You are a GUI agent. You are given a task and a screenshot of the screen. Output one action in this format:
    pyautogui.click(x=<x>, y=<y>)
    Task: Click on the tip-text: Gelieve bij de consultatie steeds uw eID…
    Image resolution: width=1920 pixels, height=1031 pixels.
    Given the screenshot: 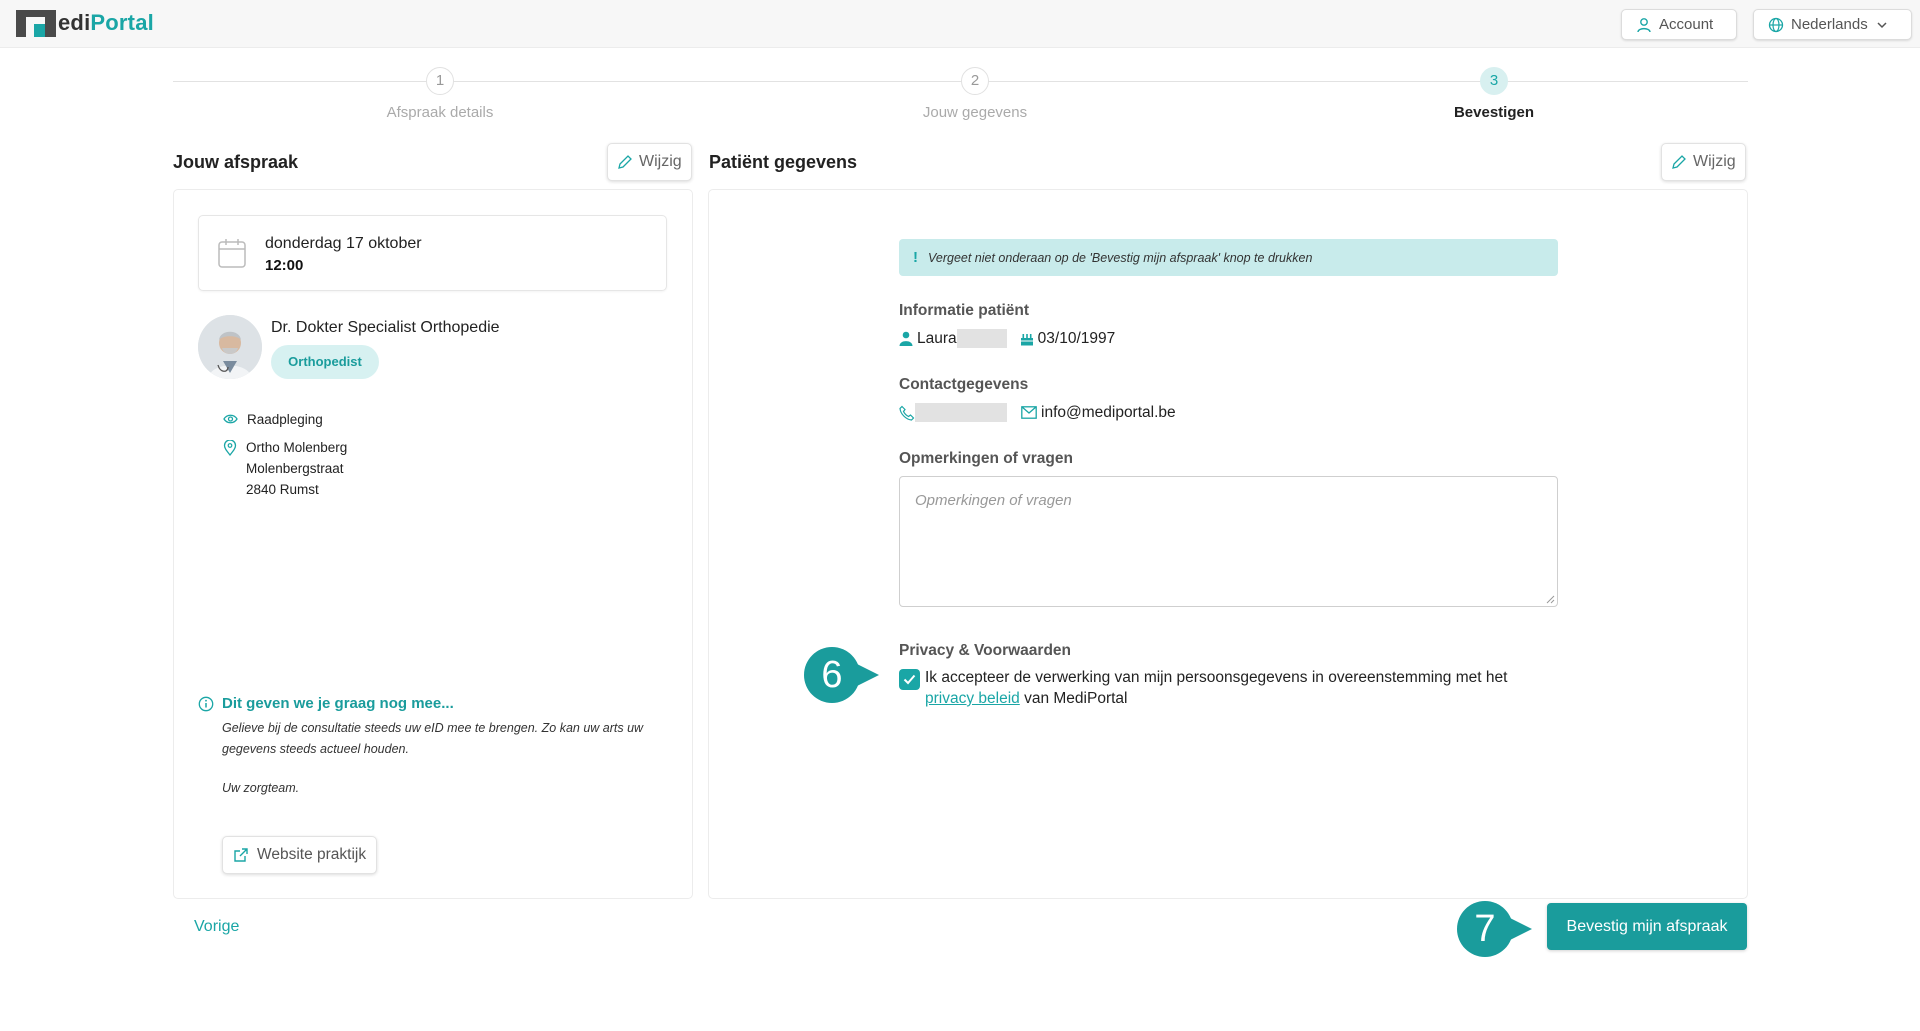 What is the action you would take?
    pyautogui.click(x=433, y=738)
    